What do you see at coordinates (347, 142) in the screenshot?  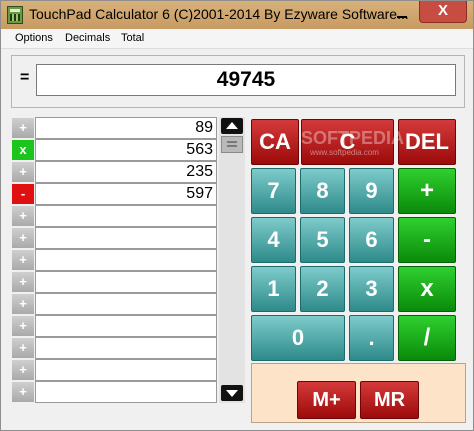 I see `clear-button: C` at bounding box center [347, 142].